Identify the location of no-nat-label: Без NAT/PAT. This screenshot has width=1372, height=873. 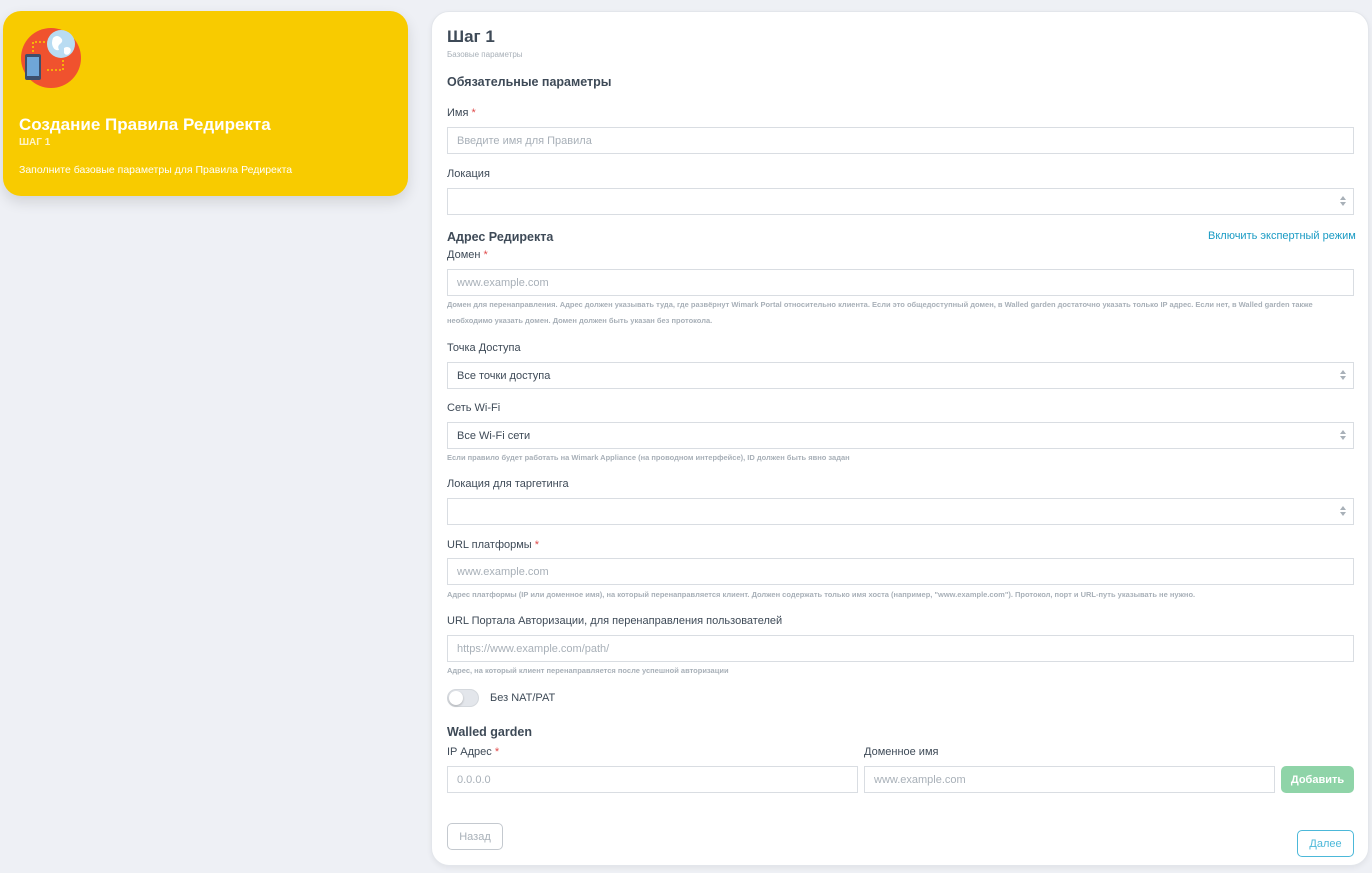
(523, 698).